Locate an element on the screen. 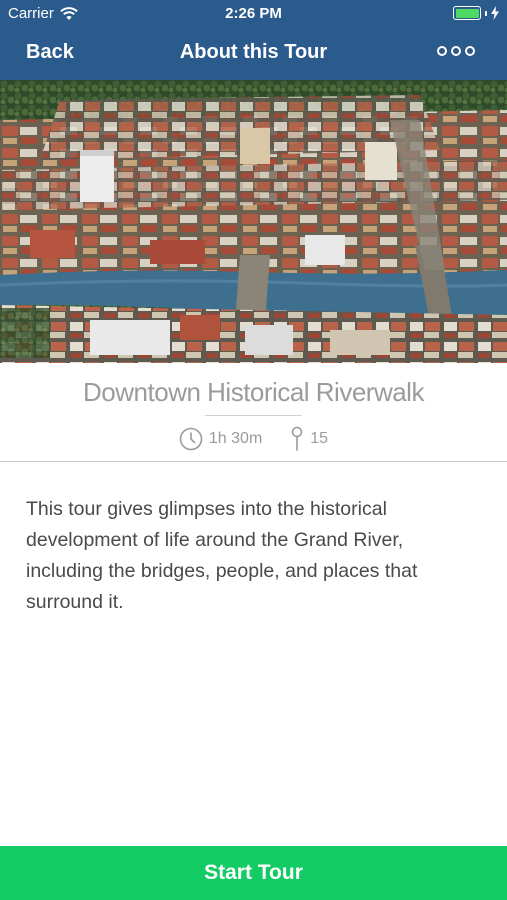 The height and width of the screenshot is (900, 507). battery-icon is located at coordinates (467, 13).